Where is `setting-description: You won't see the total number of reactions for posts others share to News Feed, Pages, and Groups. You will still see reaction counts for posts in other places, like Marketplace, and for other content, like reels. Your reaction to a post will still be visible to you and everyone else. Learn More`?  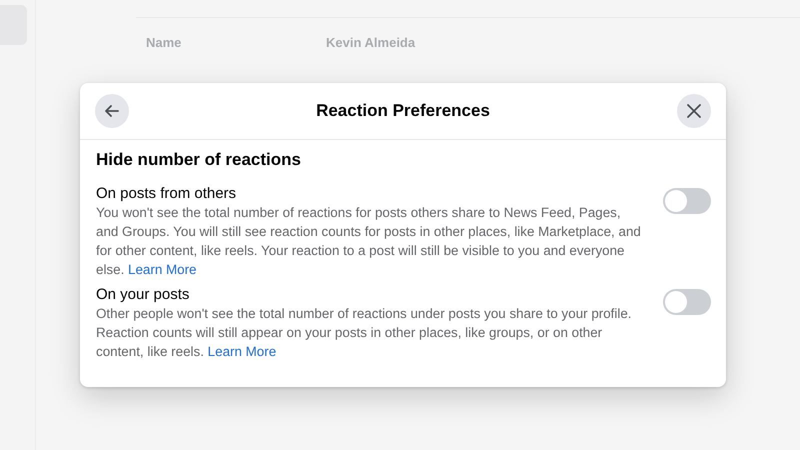 setting-description: You won't see the total number of reactions for posts others share to News Feed, Pages, and Groups. You will still see reaction counts for posts in other places, like Marketplace, and for other content, like reels. Your reaction to a post will still be visible to you and everyone else. Learn More is located at coordinates (368, 241).